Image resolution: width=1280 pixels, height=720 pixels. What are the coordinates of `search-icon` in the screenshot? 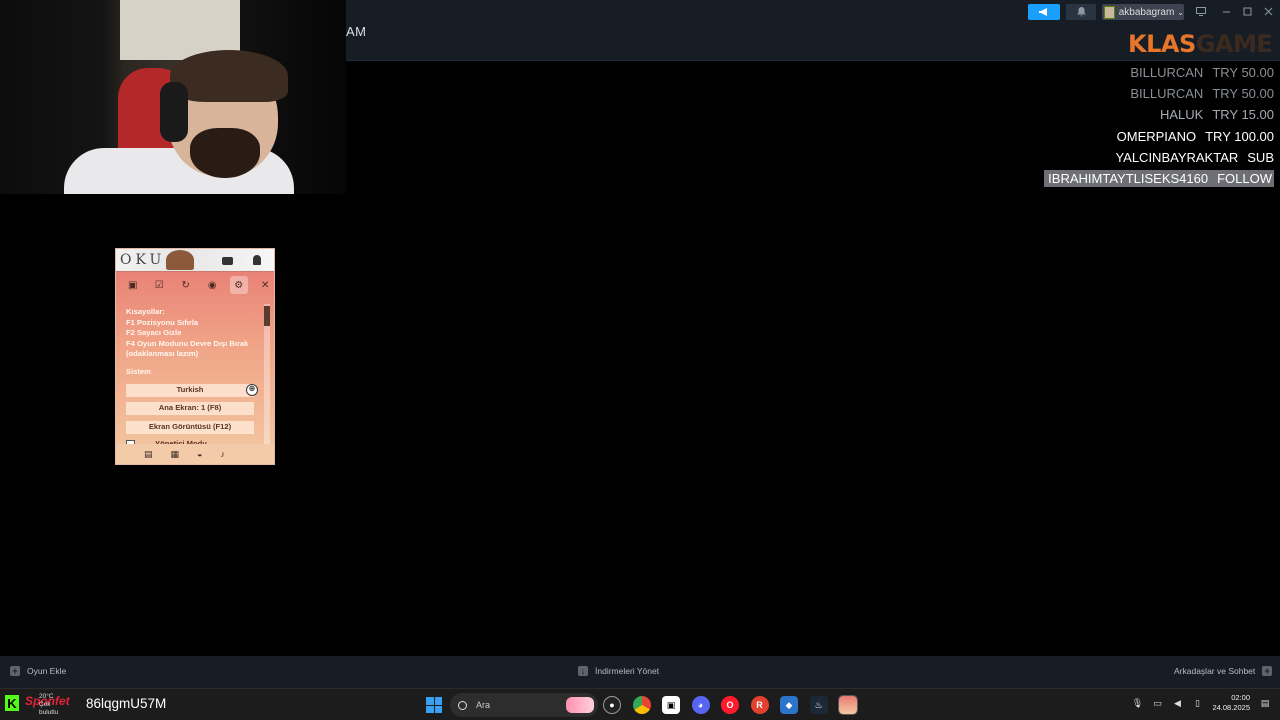 It's located at (462, 705).